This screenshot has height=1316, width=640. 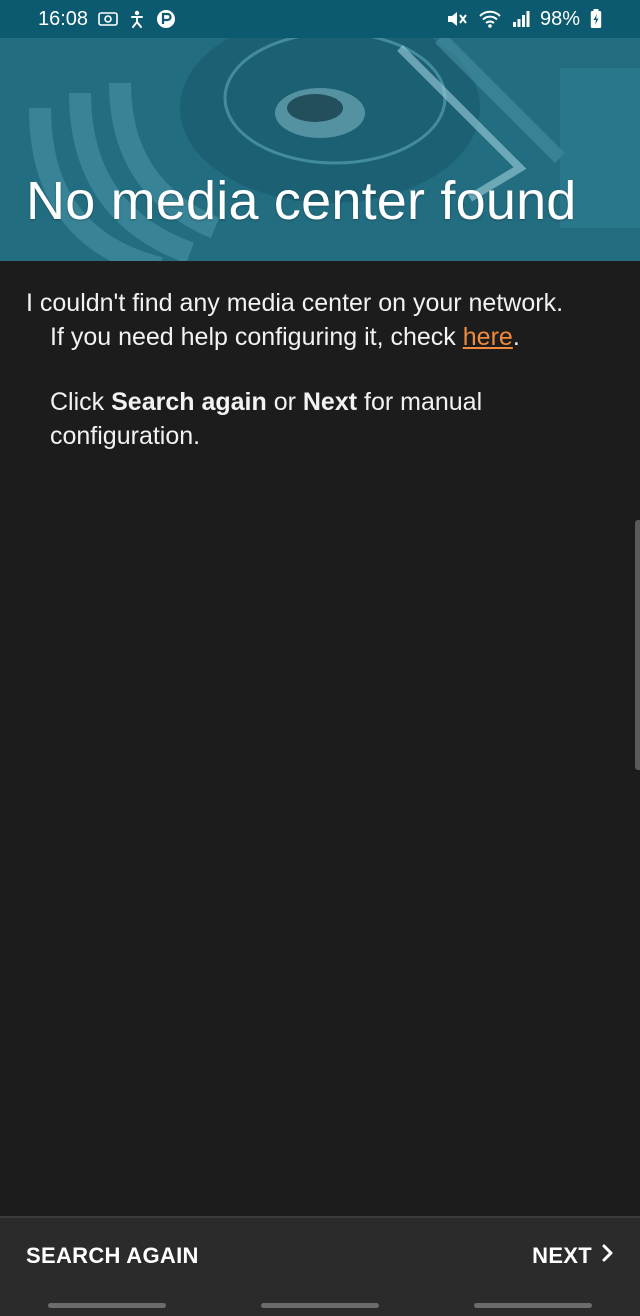 I want to click on nav-home-handle, so click(x=319, y=1305).